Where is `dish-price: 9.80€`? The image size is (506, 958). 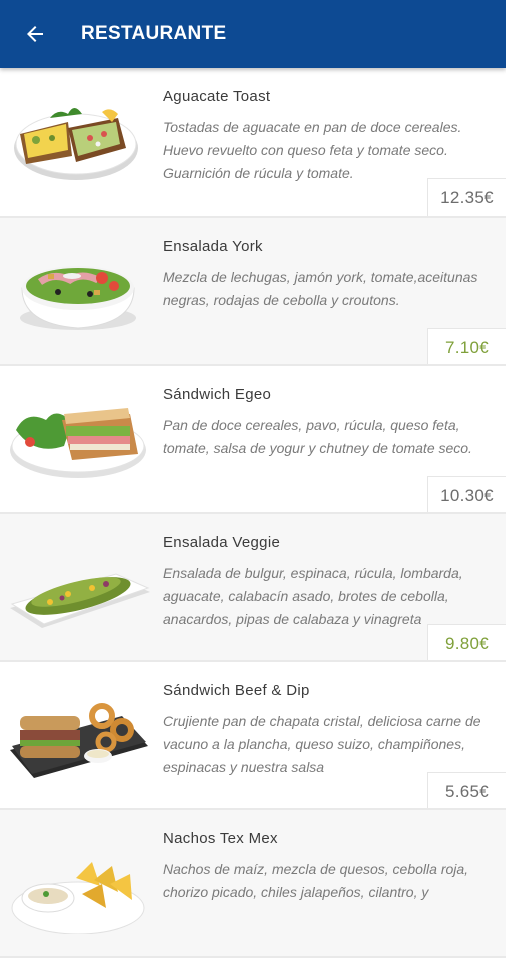
dish-price: 9.80€ is located at coordinates (466, 642).